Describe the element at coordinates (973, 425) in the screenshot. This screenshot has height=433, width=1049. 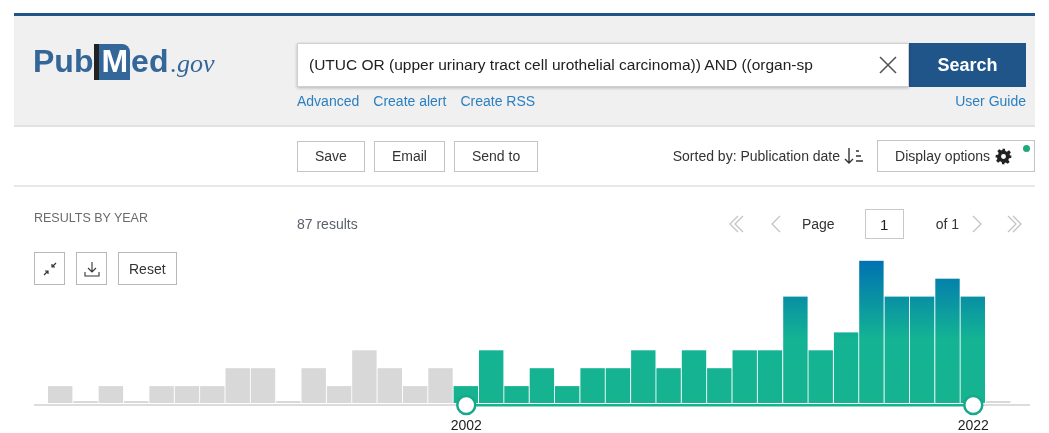
I see `year-label: 2022` at that location.